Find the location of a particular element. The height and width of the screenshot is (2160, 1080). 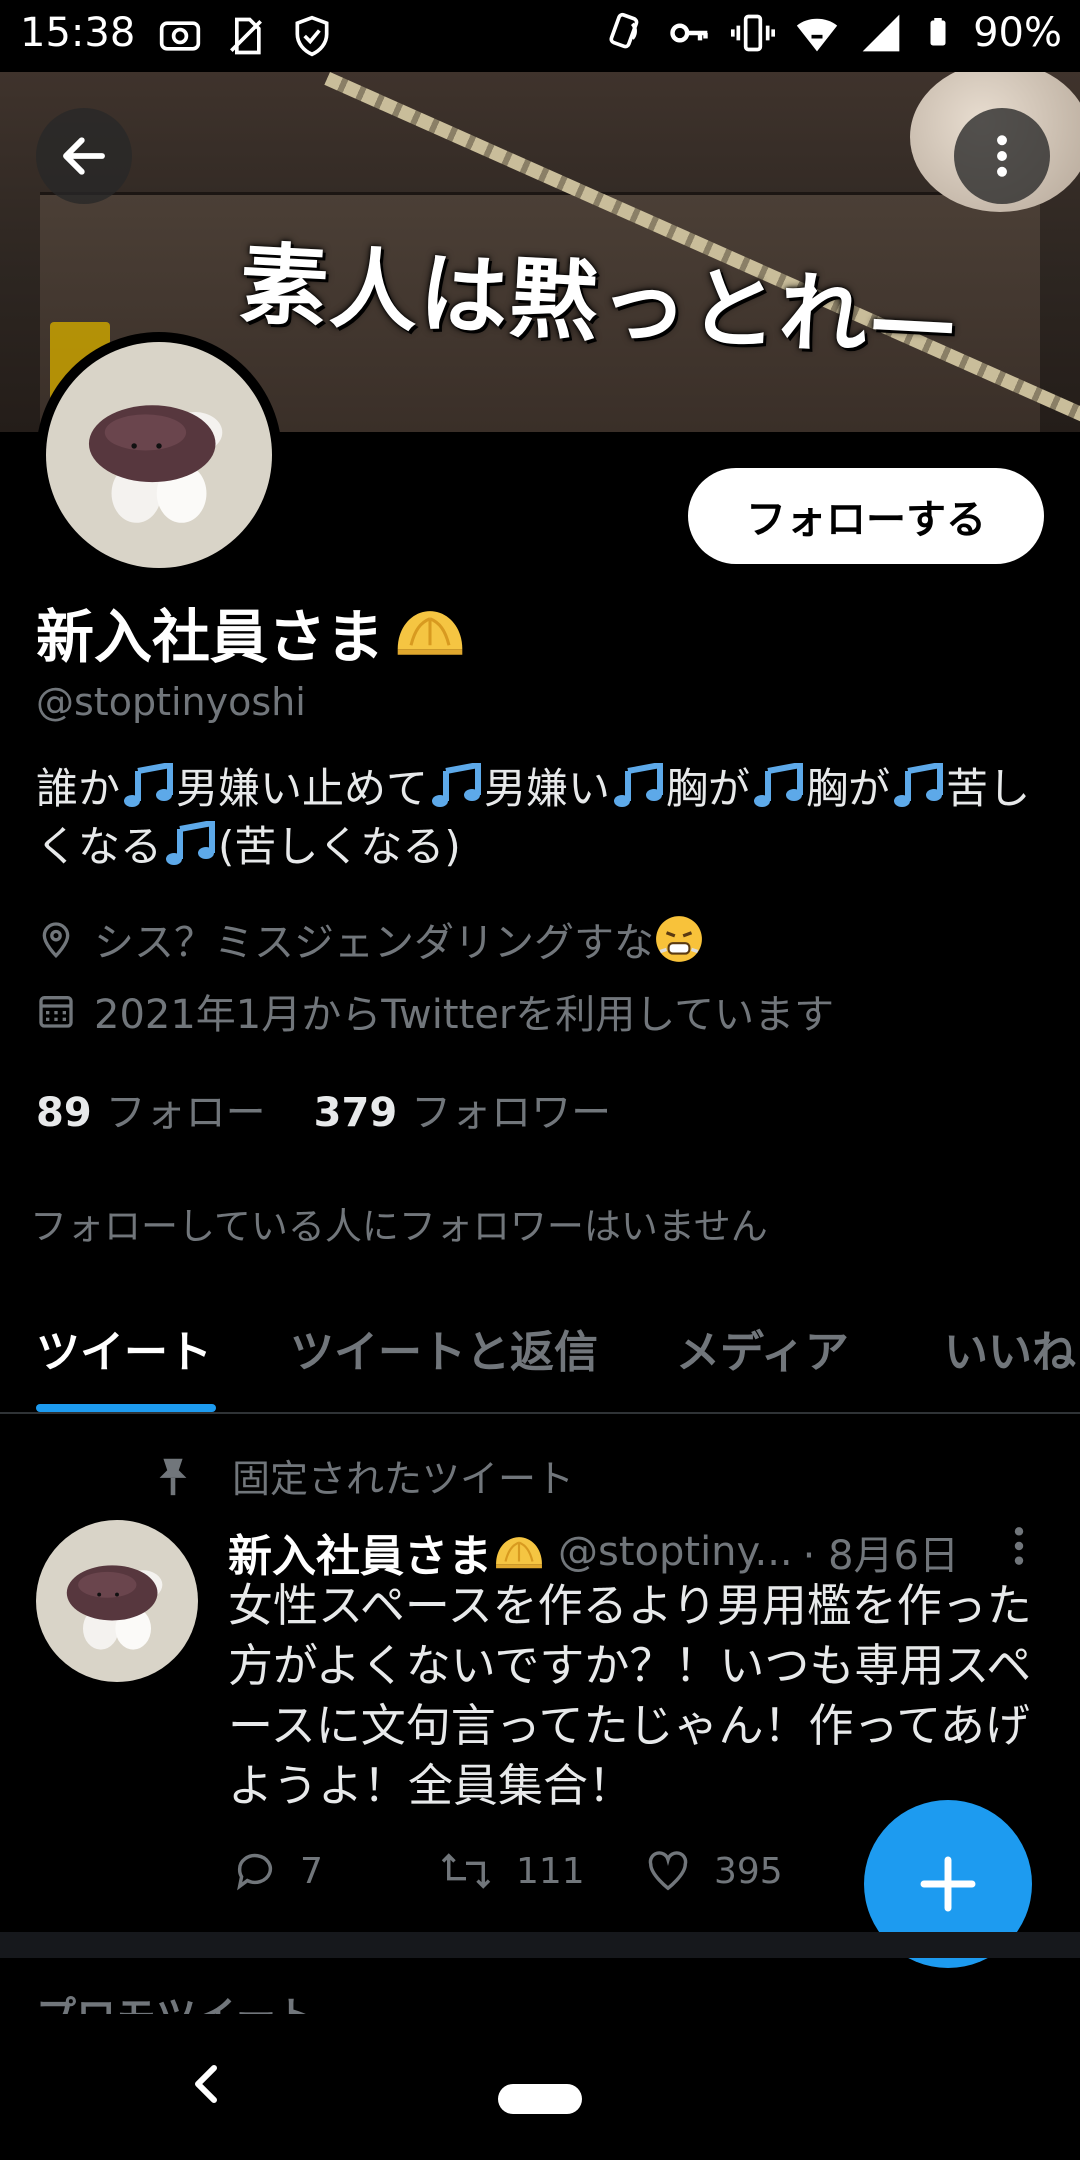

back-button is located at coordinates (84, 156).